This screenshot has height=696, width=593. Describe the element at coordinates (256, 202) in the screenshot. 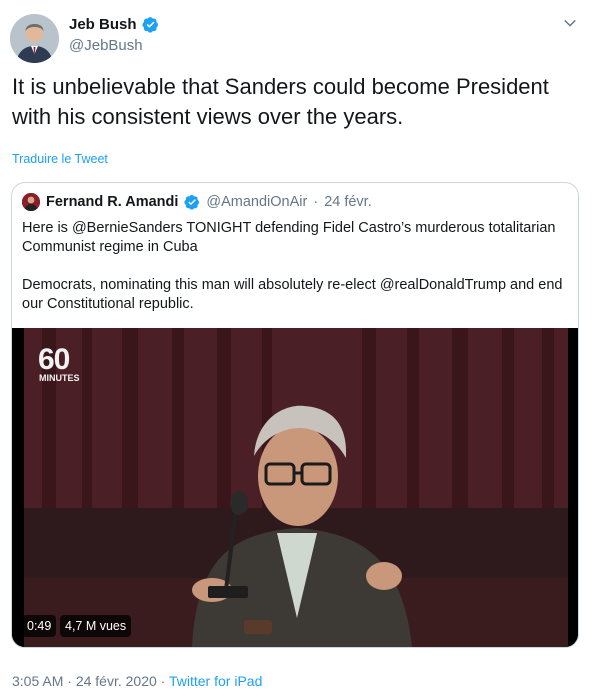

I see `quoted-author-handle: @AmandiOnAir` at that location.